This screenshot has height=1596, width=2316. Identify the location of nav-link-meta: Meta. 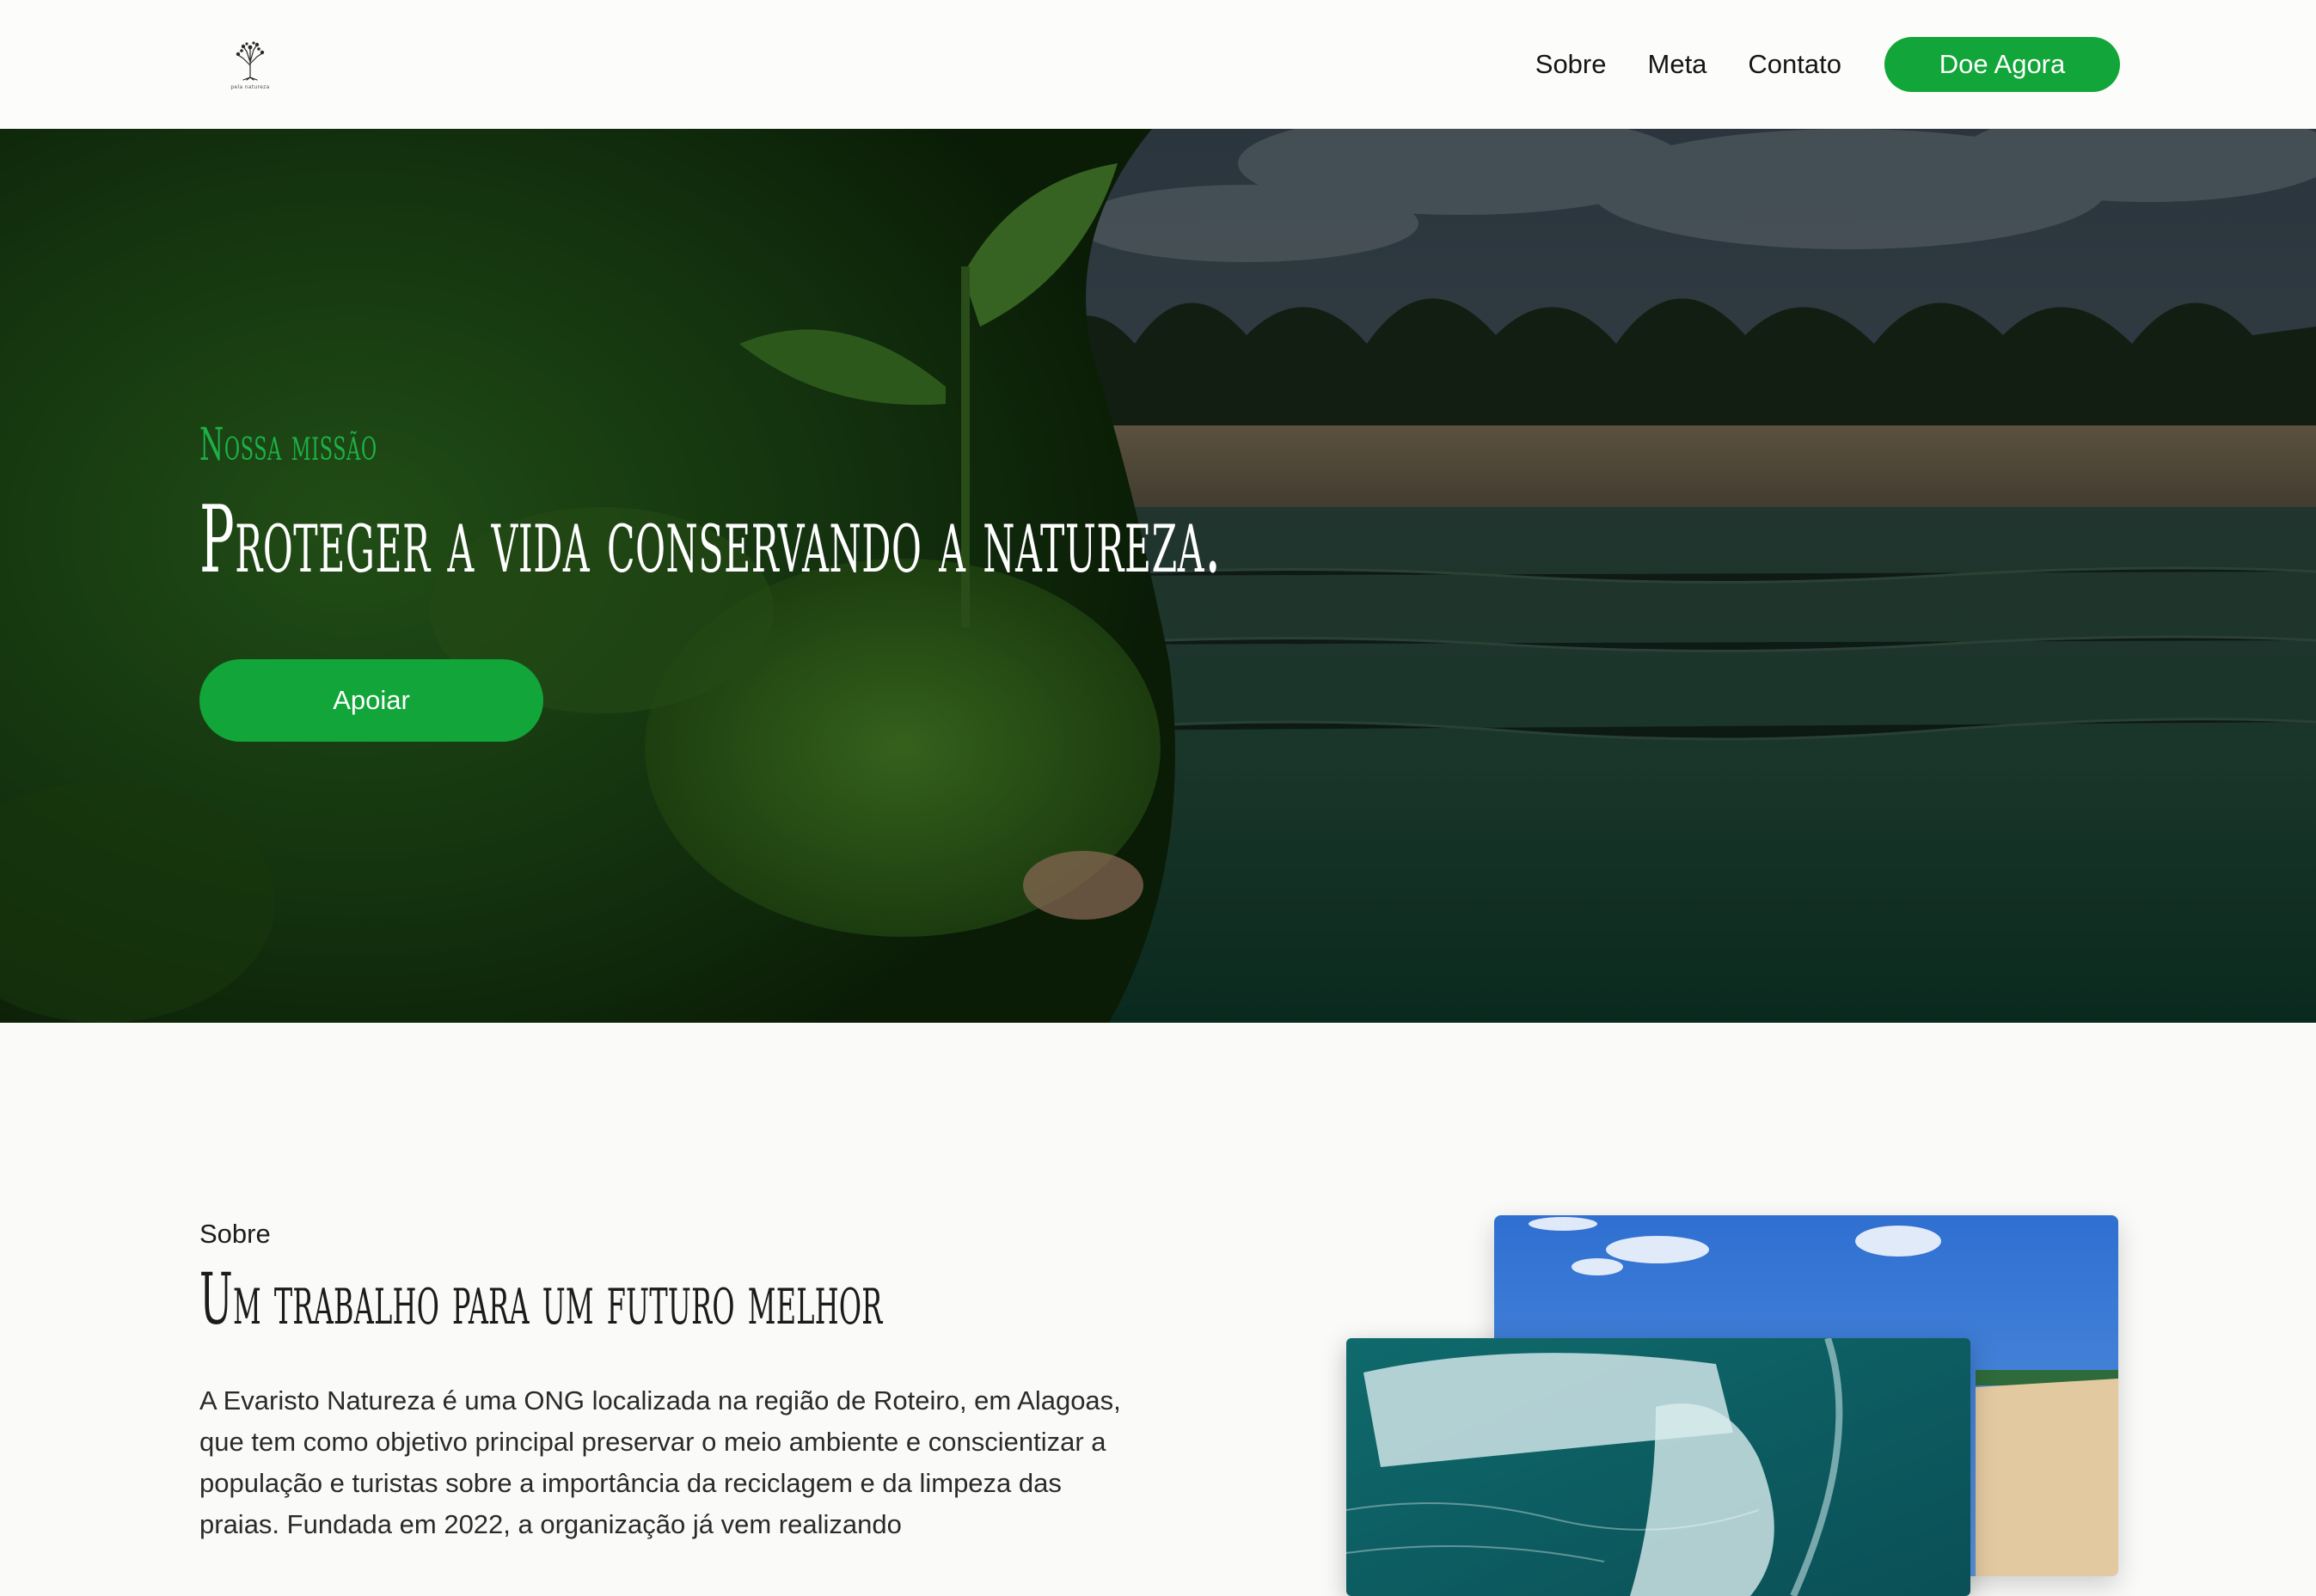
(1677, 64).